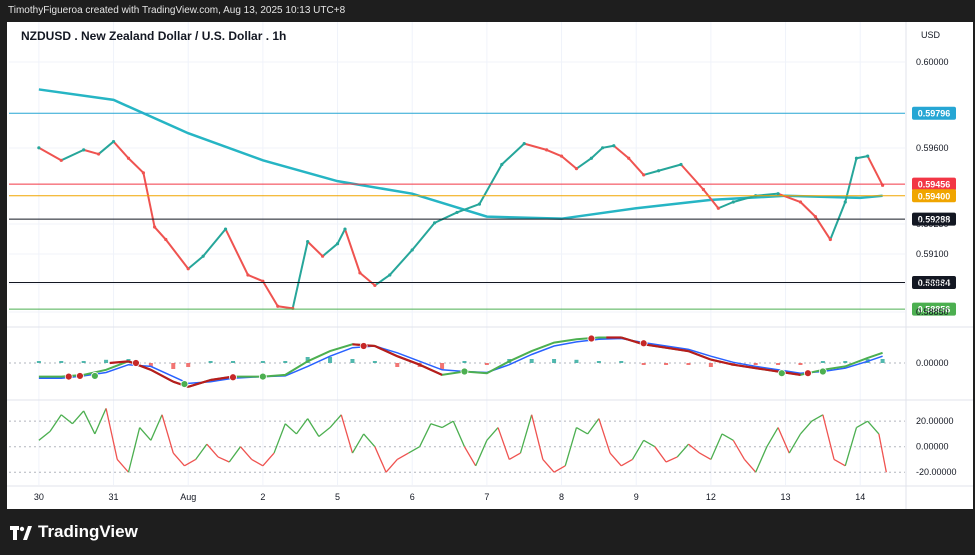 Image resolution: width=975 pixels, height=555 pixels. Describe the element at coordinates (561, 497) in the screenshot. I see `x-tick-label: 8` at that location.